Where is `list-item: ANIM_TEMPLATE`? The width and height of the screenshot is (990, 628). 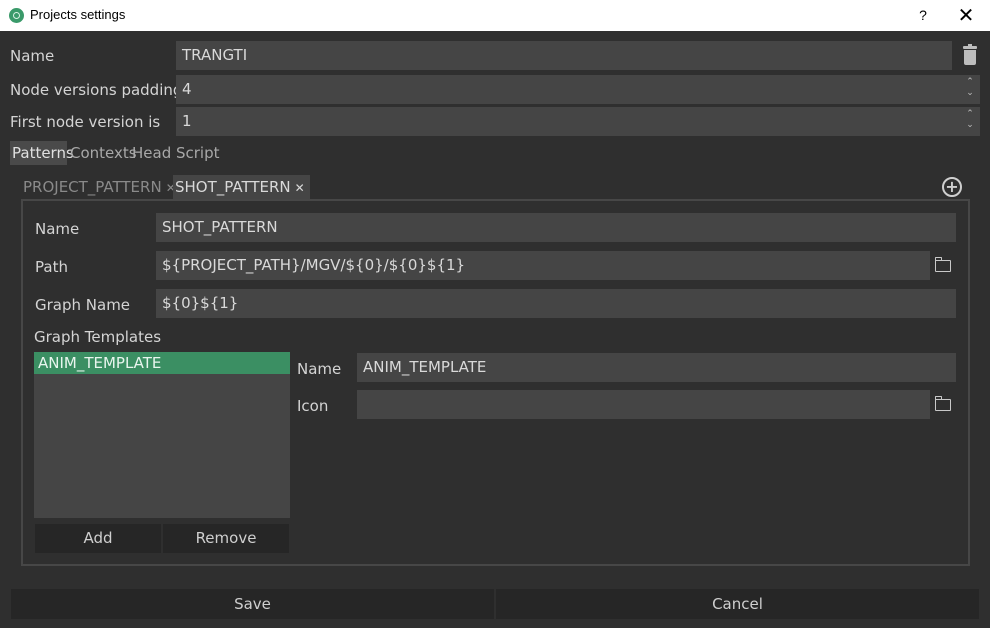 list-item: ANIM_TEMPLATE is located at coordinates (162, 363).